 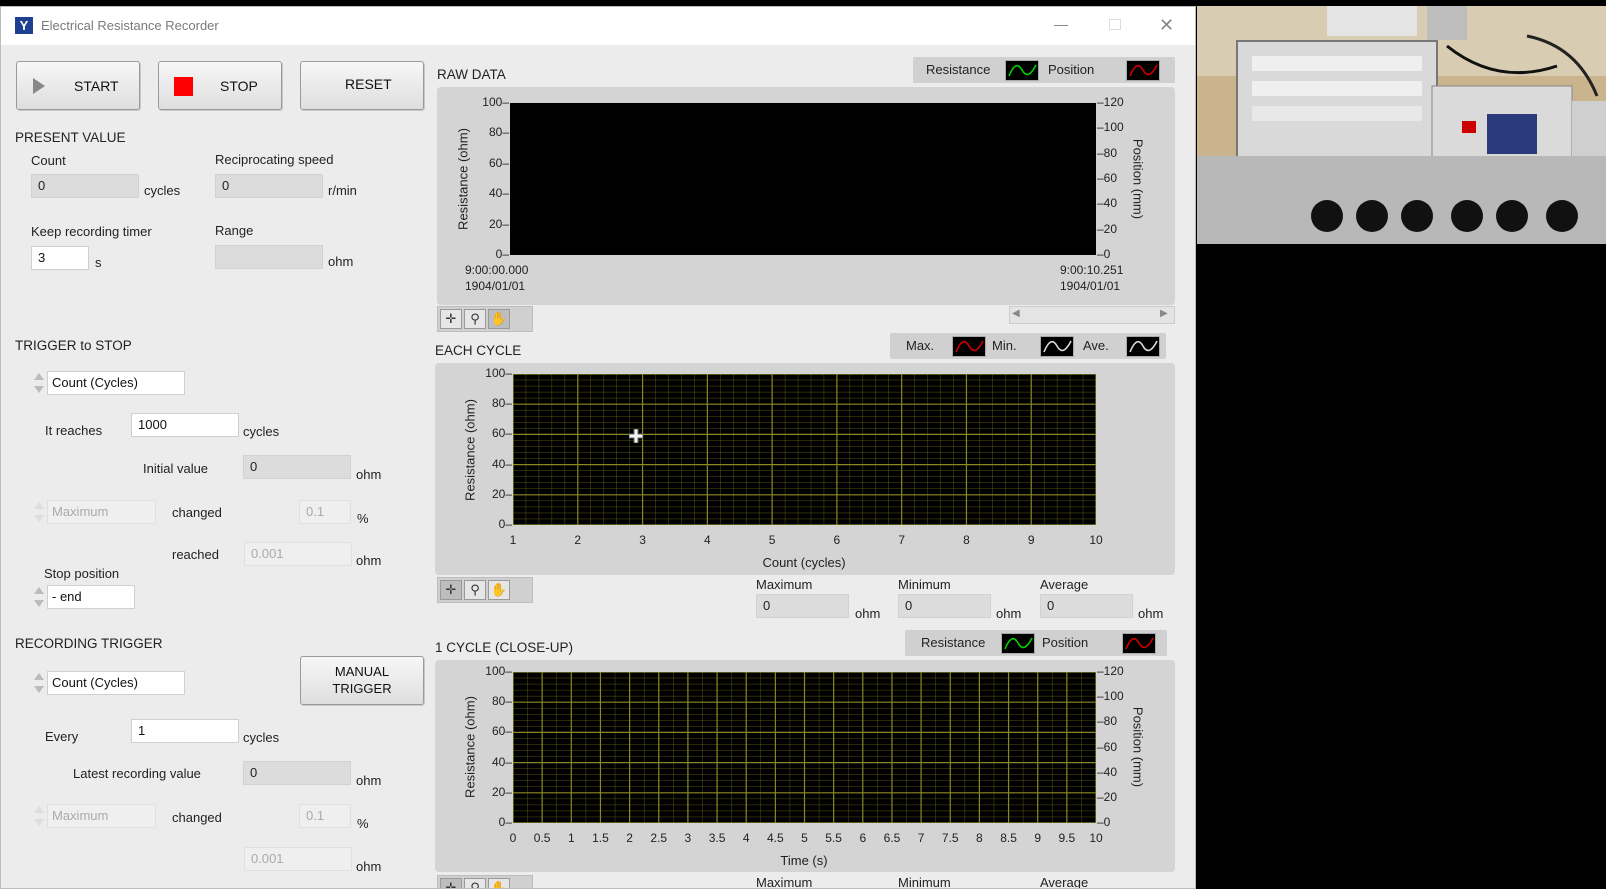 What do you see at coordinates (176, 468) in the screenshot?
I see `initial-value-label: Initial value` at bounding box center [176, 468].